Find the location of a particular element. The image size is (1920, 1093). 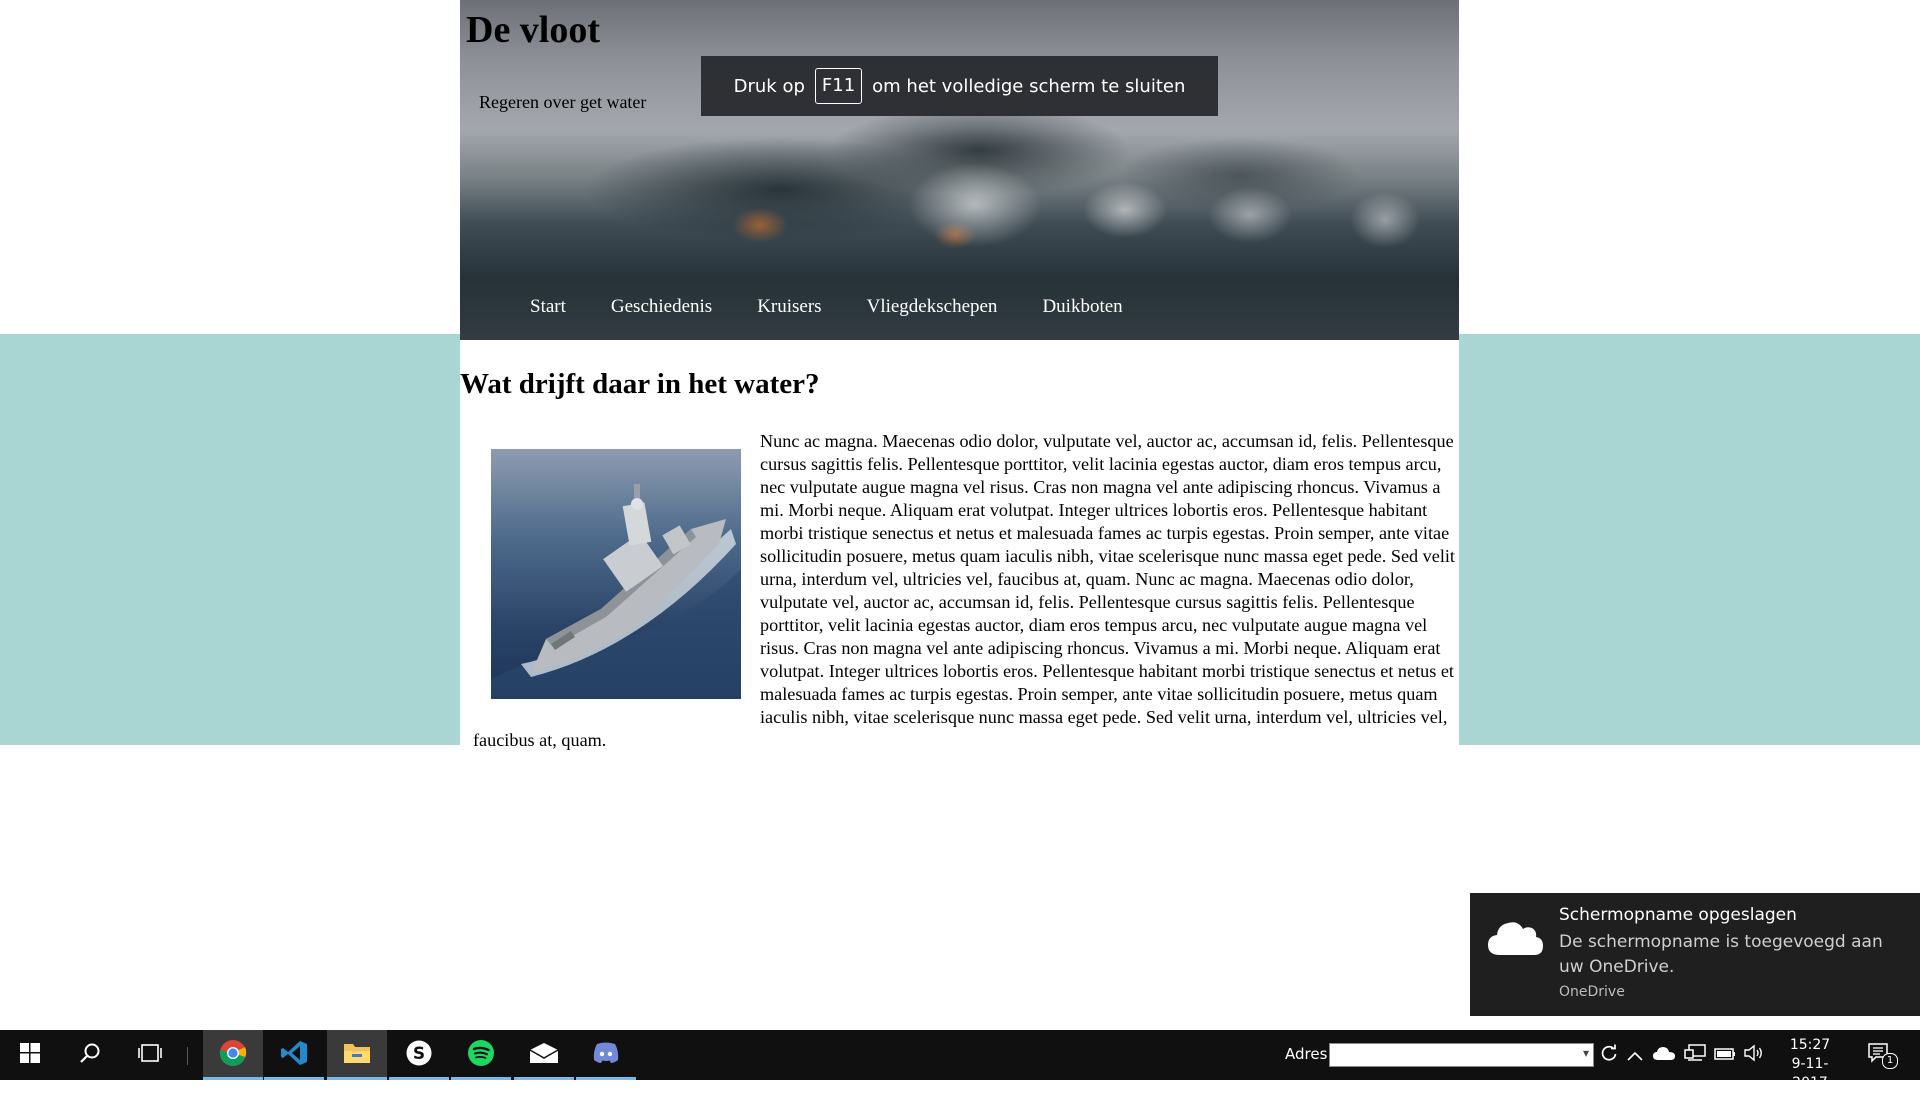

network-icon is located at coordinates (1695, 1055).